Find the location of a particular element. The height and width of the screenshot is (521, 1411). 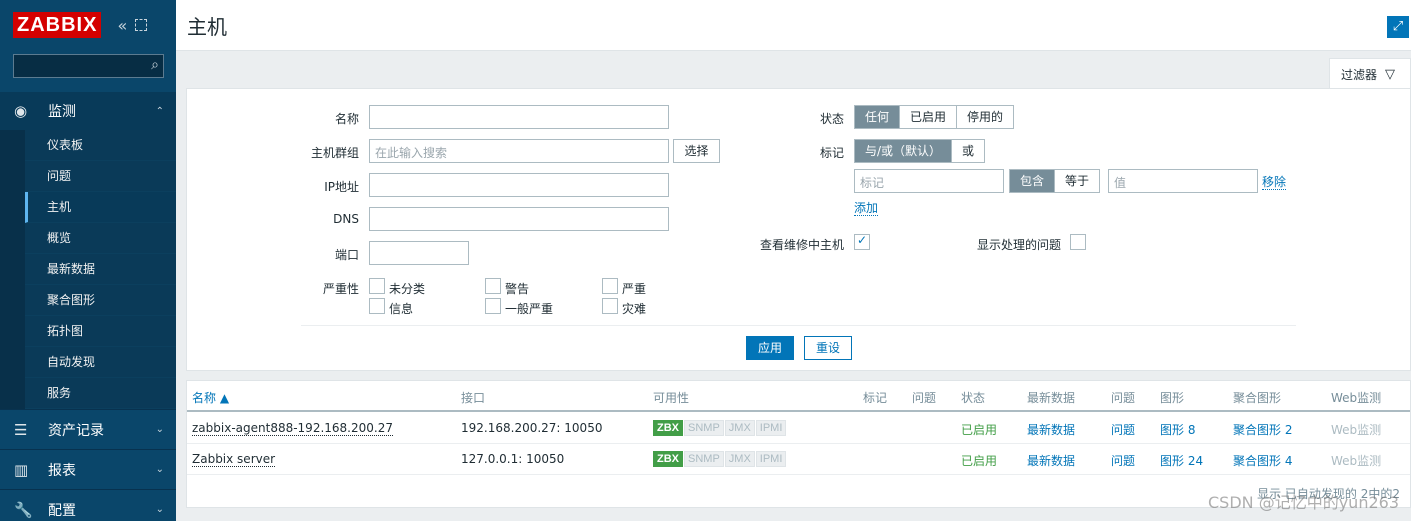

status-any: 任何 is located at coordinates (878, 117).